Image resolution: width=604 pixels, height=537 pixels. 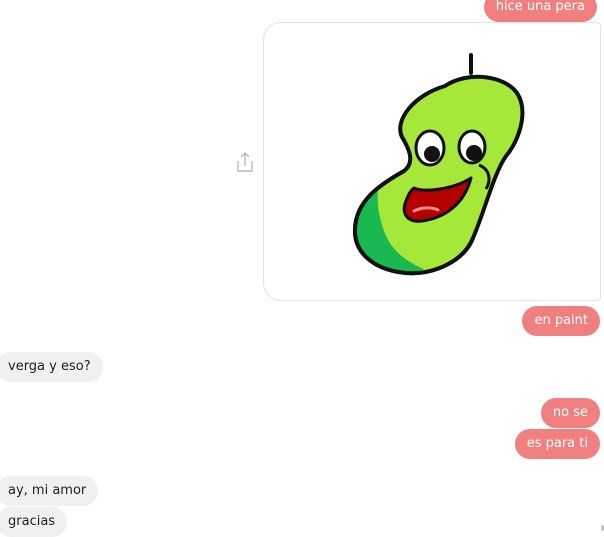 I want to click on share-icon, so click(x=245, y=162).